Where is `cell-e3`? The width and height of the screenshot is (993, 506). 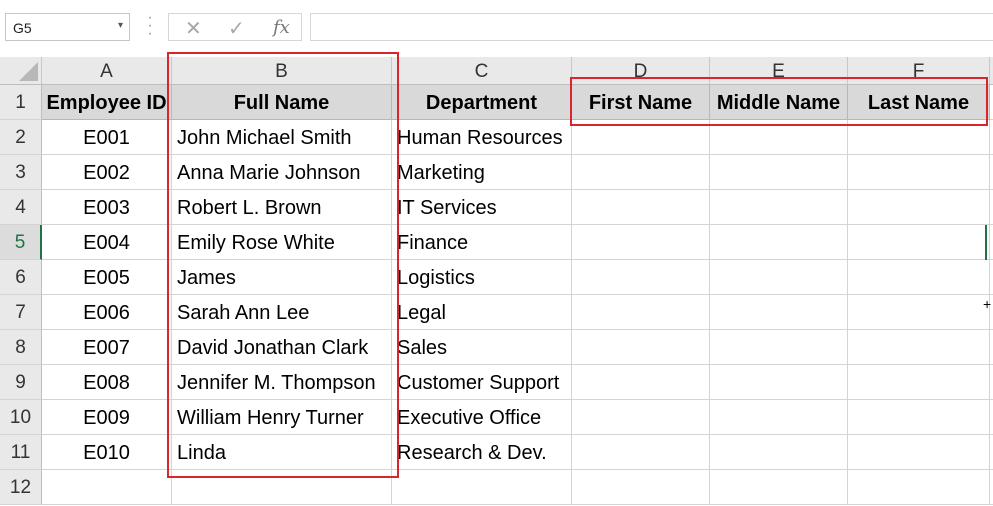
cell-e3 is located at coordinates (779, 172).